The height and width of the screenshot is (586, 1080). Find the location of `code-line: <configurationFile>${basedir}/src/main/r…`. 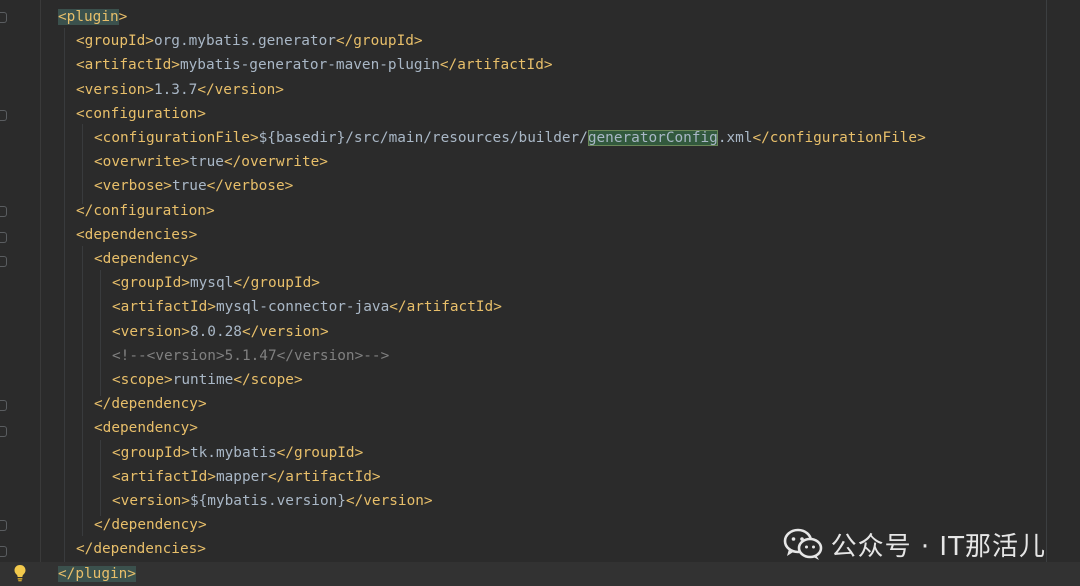

code-line: <configurationFile>${basedir}/src/main/r… is located at coordinates (463, 138).